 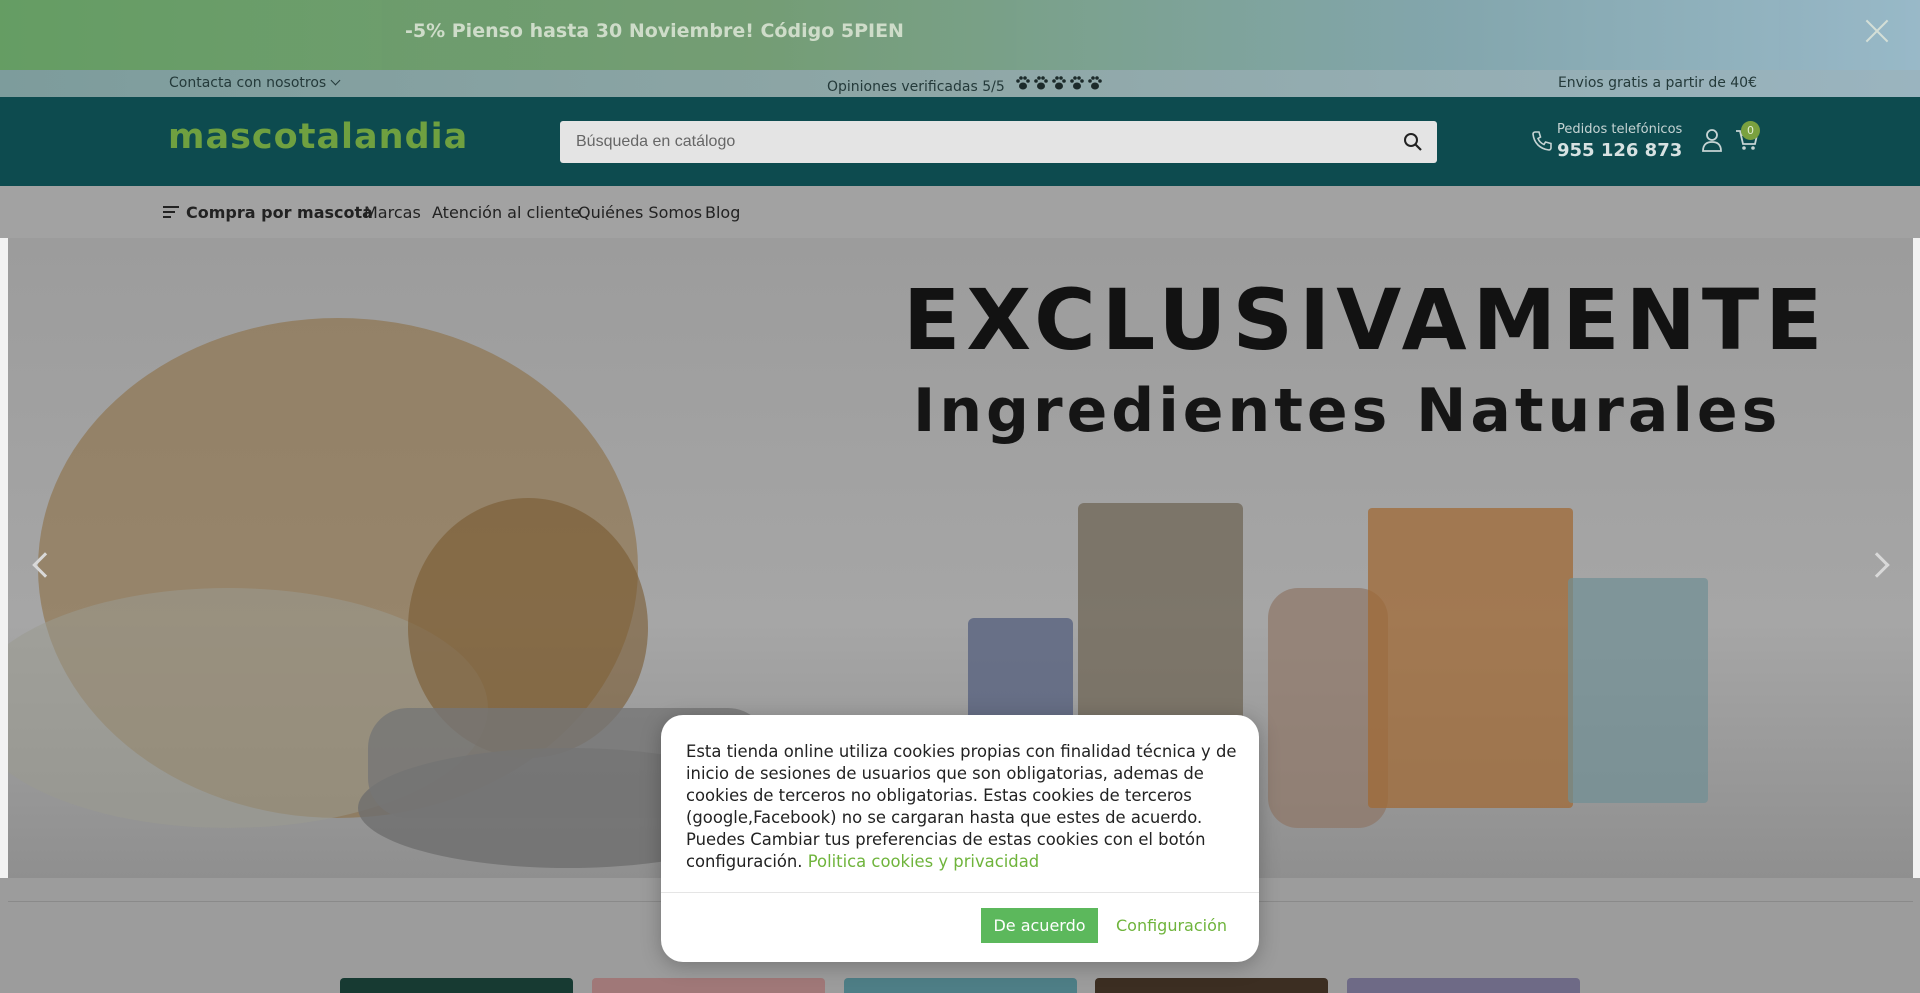 What do you see at coordinates (506, 212) in the screenshot?
I see `nav-item-atencion: Atención al cliente` at bounding box center [506, 212].